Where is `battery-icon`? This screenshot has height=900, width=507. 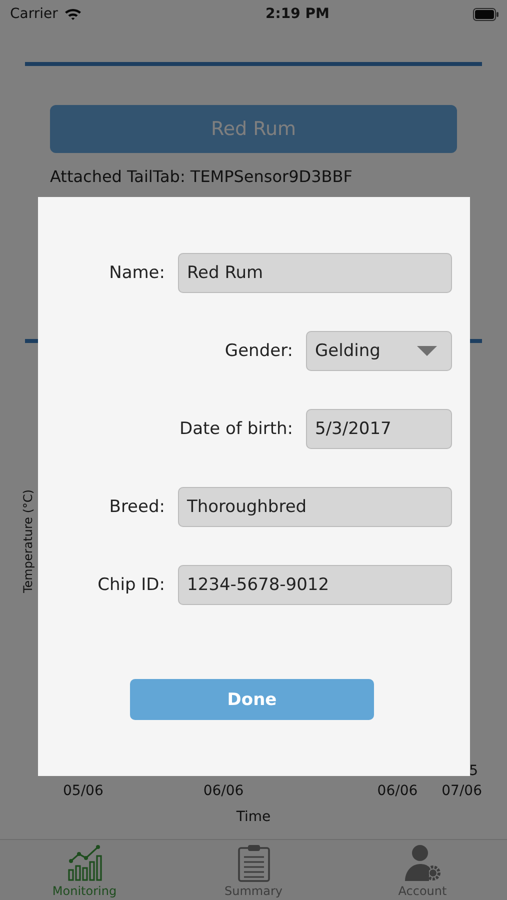
battery-icon is located at coordinates (486, 14).